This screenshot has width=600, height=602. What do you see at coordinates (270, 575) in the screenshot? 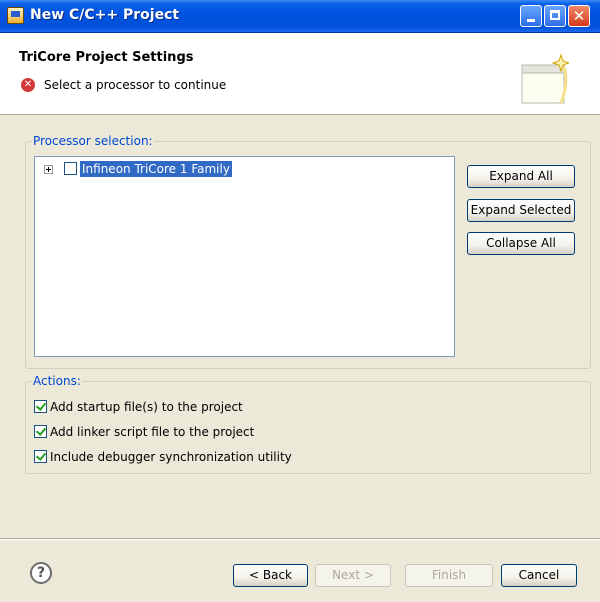
I see `back-button: < Back` at bounding box center [270, 575].